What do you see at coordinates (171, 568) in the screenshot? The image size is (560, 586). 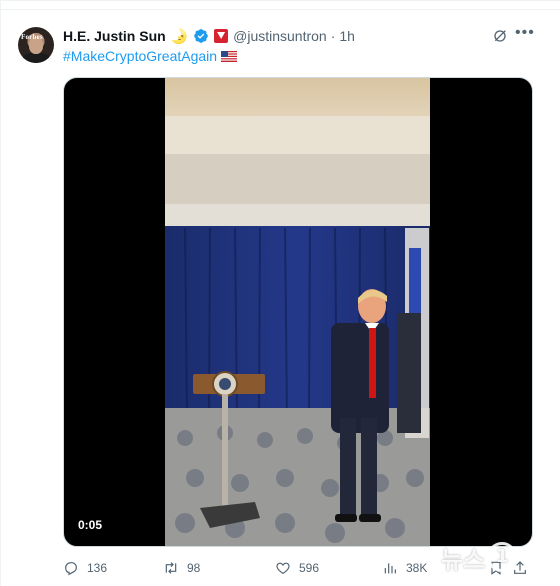 I see `repost-icon` at bounding box center [171, 568].